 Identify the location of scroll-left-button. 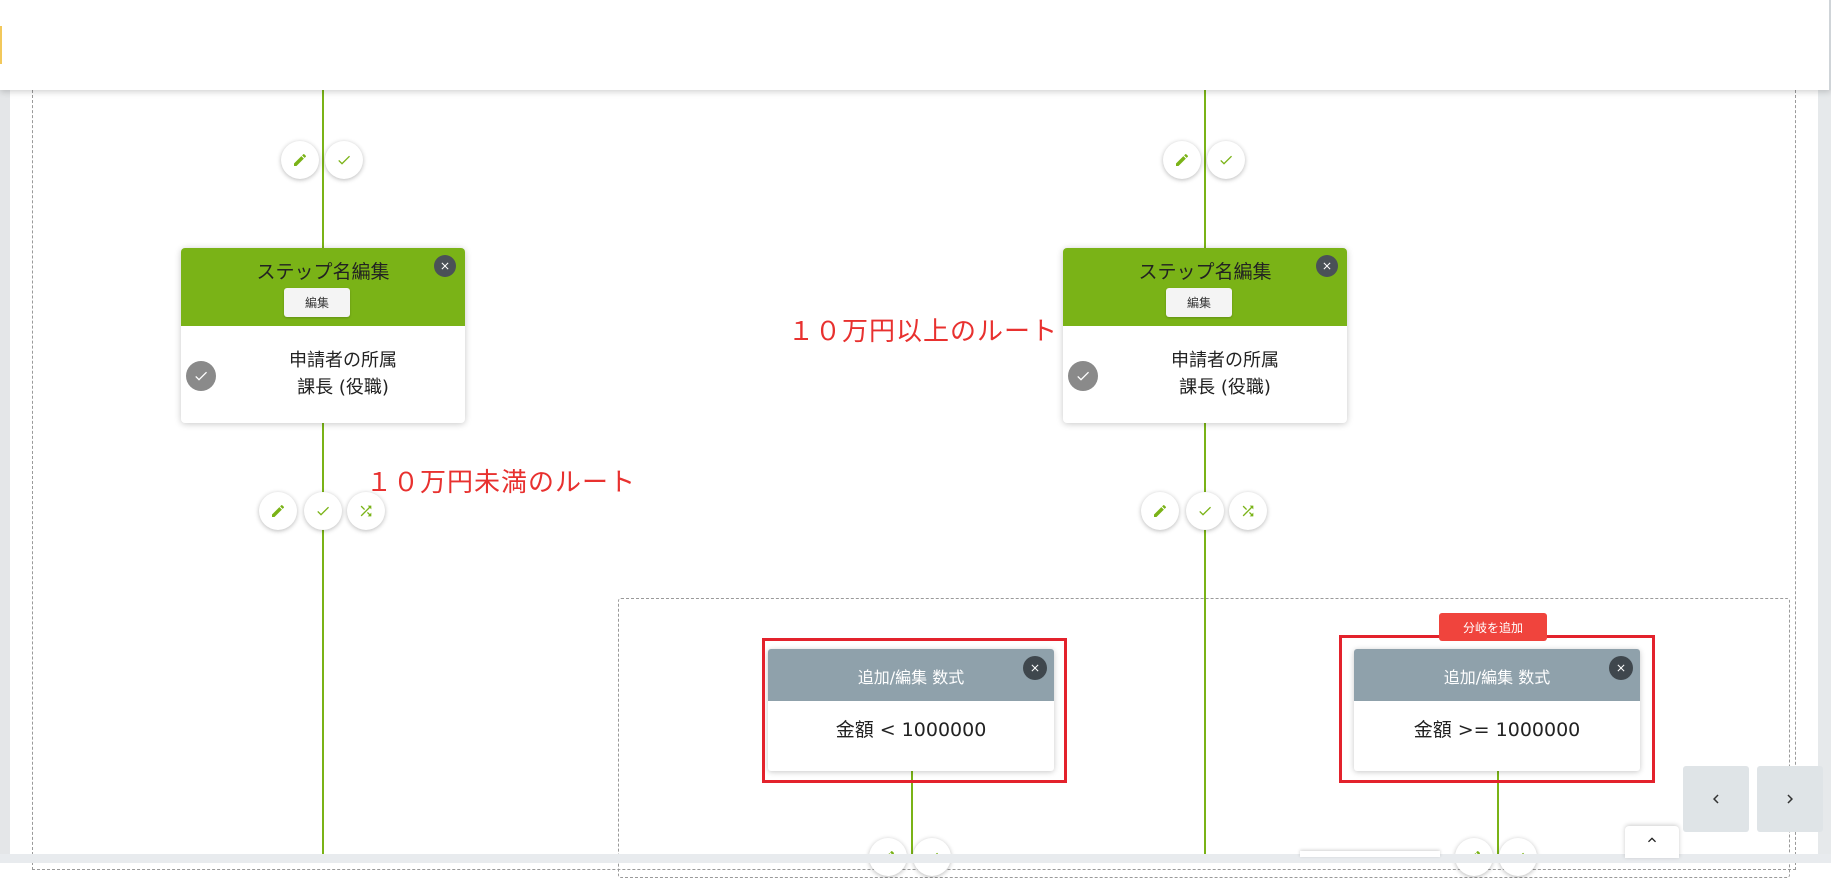
(1716, 799).